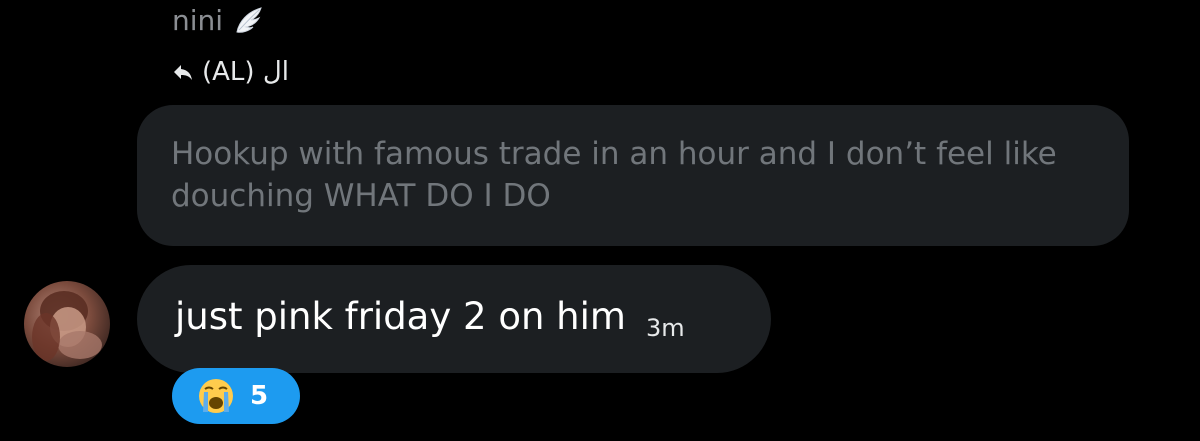  I want to click on reply-context: (AL) ال, so click(230, 72).